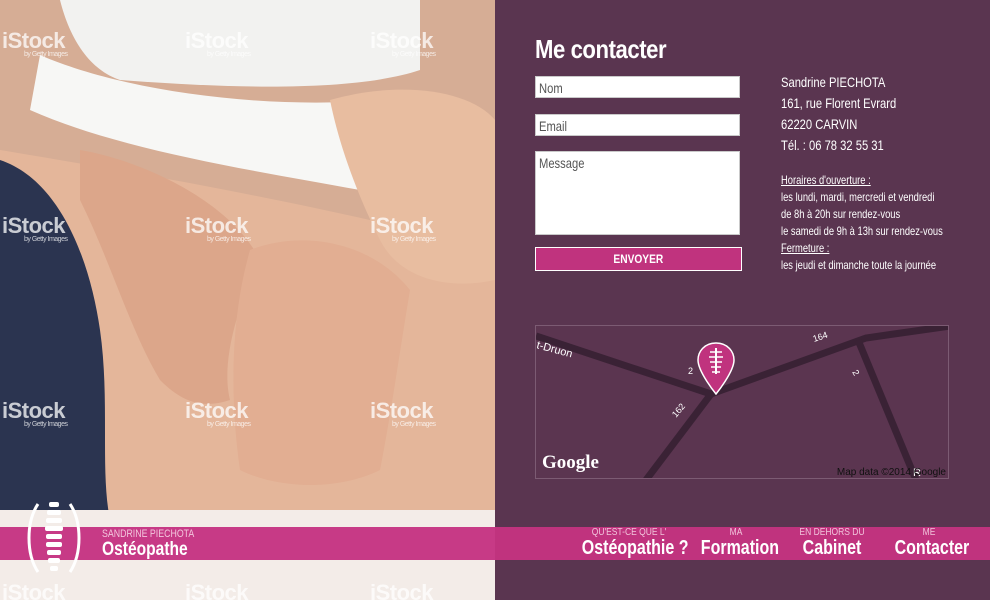 The height and width of the screenshot is (600, 990). Describe the element at coordinates (635, 548) in the screenshot. I see `nav-item-label: Ostéopathie ?` at that location.